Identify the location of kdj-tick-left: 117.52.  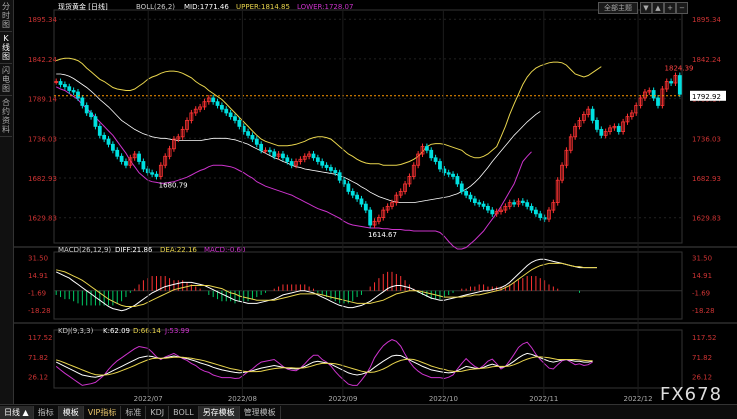
(40, 338).